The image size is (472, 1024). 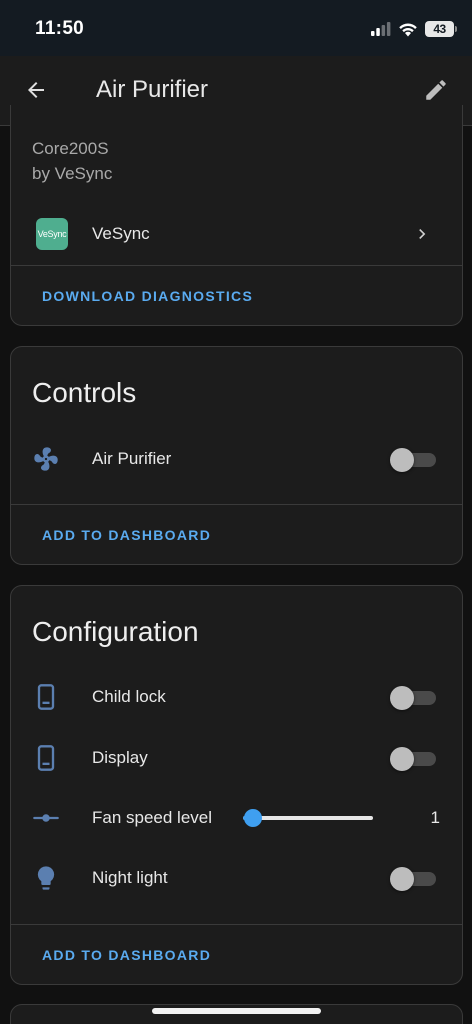 What do you see at coordinates (46, 459) in the screenshot?
I see `fan-icon` at bounding box center [46, 459].